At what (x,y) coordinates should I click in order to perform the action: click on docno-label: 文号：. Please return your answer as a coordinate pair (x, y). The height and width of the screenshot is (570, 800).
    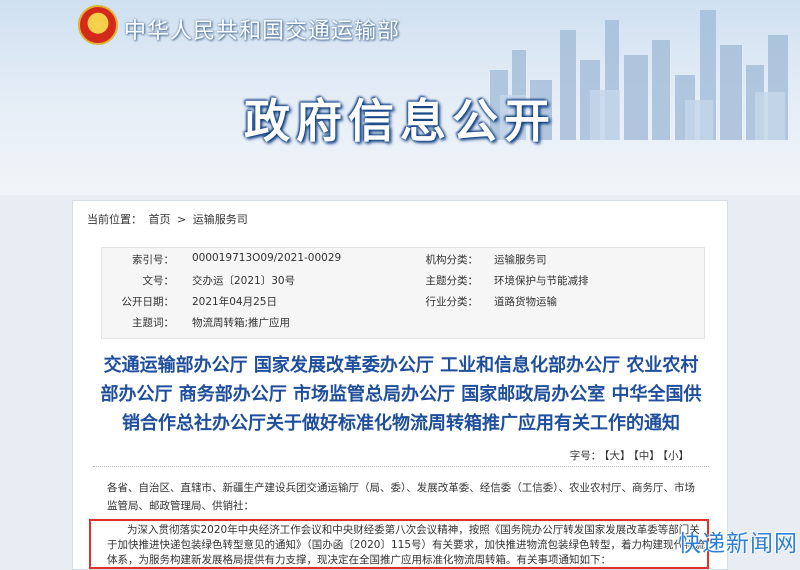
    Looking at the image, I should click on (158, 281).